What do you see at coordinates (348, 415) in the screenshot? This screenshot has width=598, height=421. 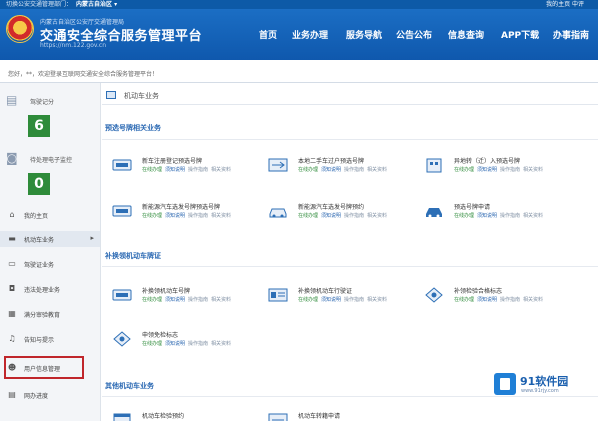 I see `service-item: 机动车转籍申请` at bounding box center [348, 415].